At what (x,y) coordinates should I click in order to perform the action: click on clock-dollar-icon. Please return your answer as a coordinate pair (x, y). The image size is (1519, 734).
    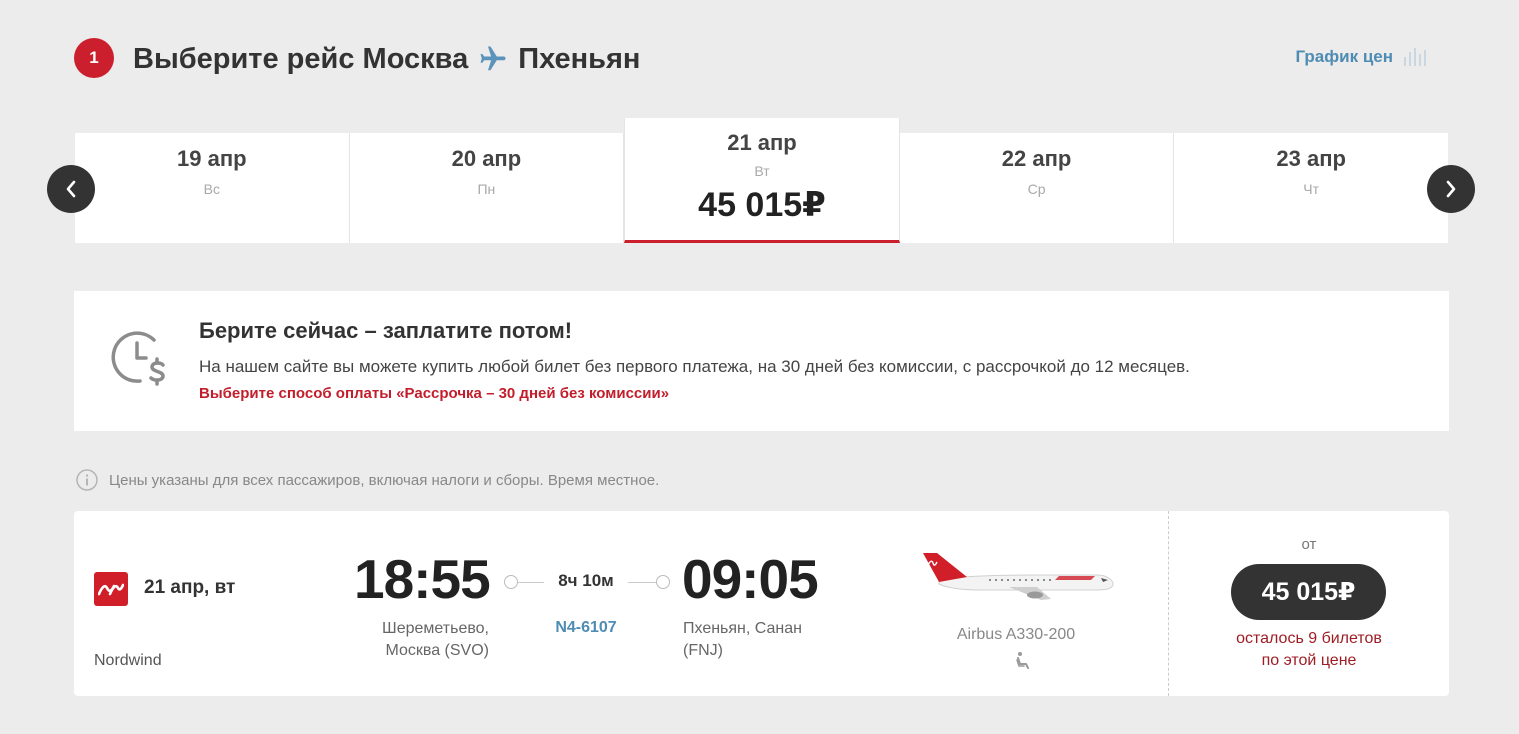
    Looking at the image, I should click on (141, 360).